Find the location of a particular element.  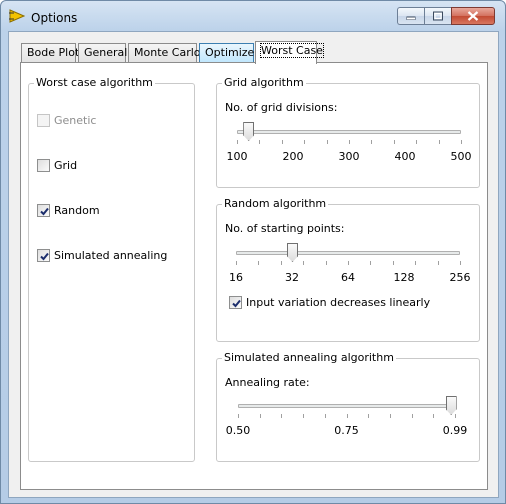

tab-general: General is located at coordinates (103, 53).